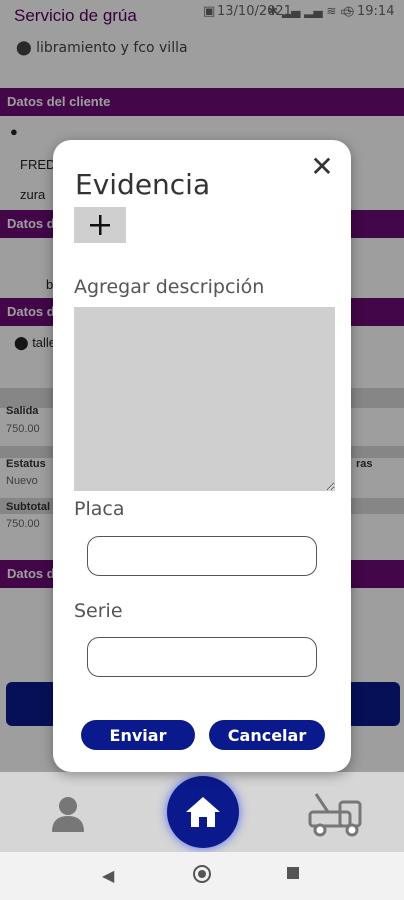 This screenshot has width=404, height=900. I want to click on description-input, so click(204, 399).